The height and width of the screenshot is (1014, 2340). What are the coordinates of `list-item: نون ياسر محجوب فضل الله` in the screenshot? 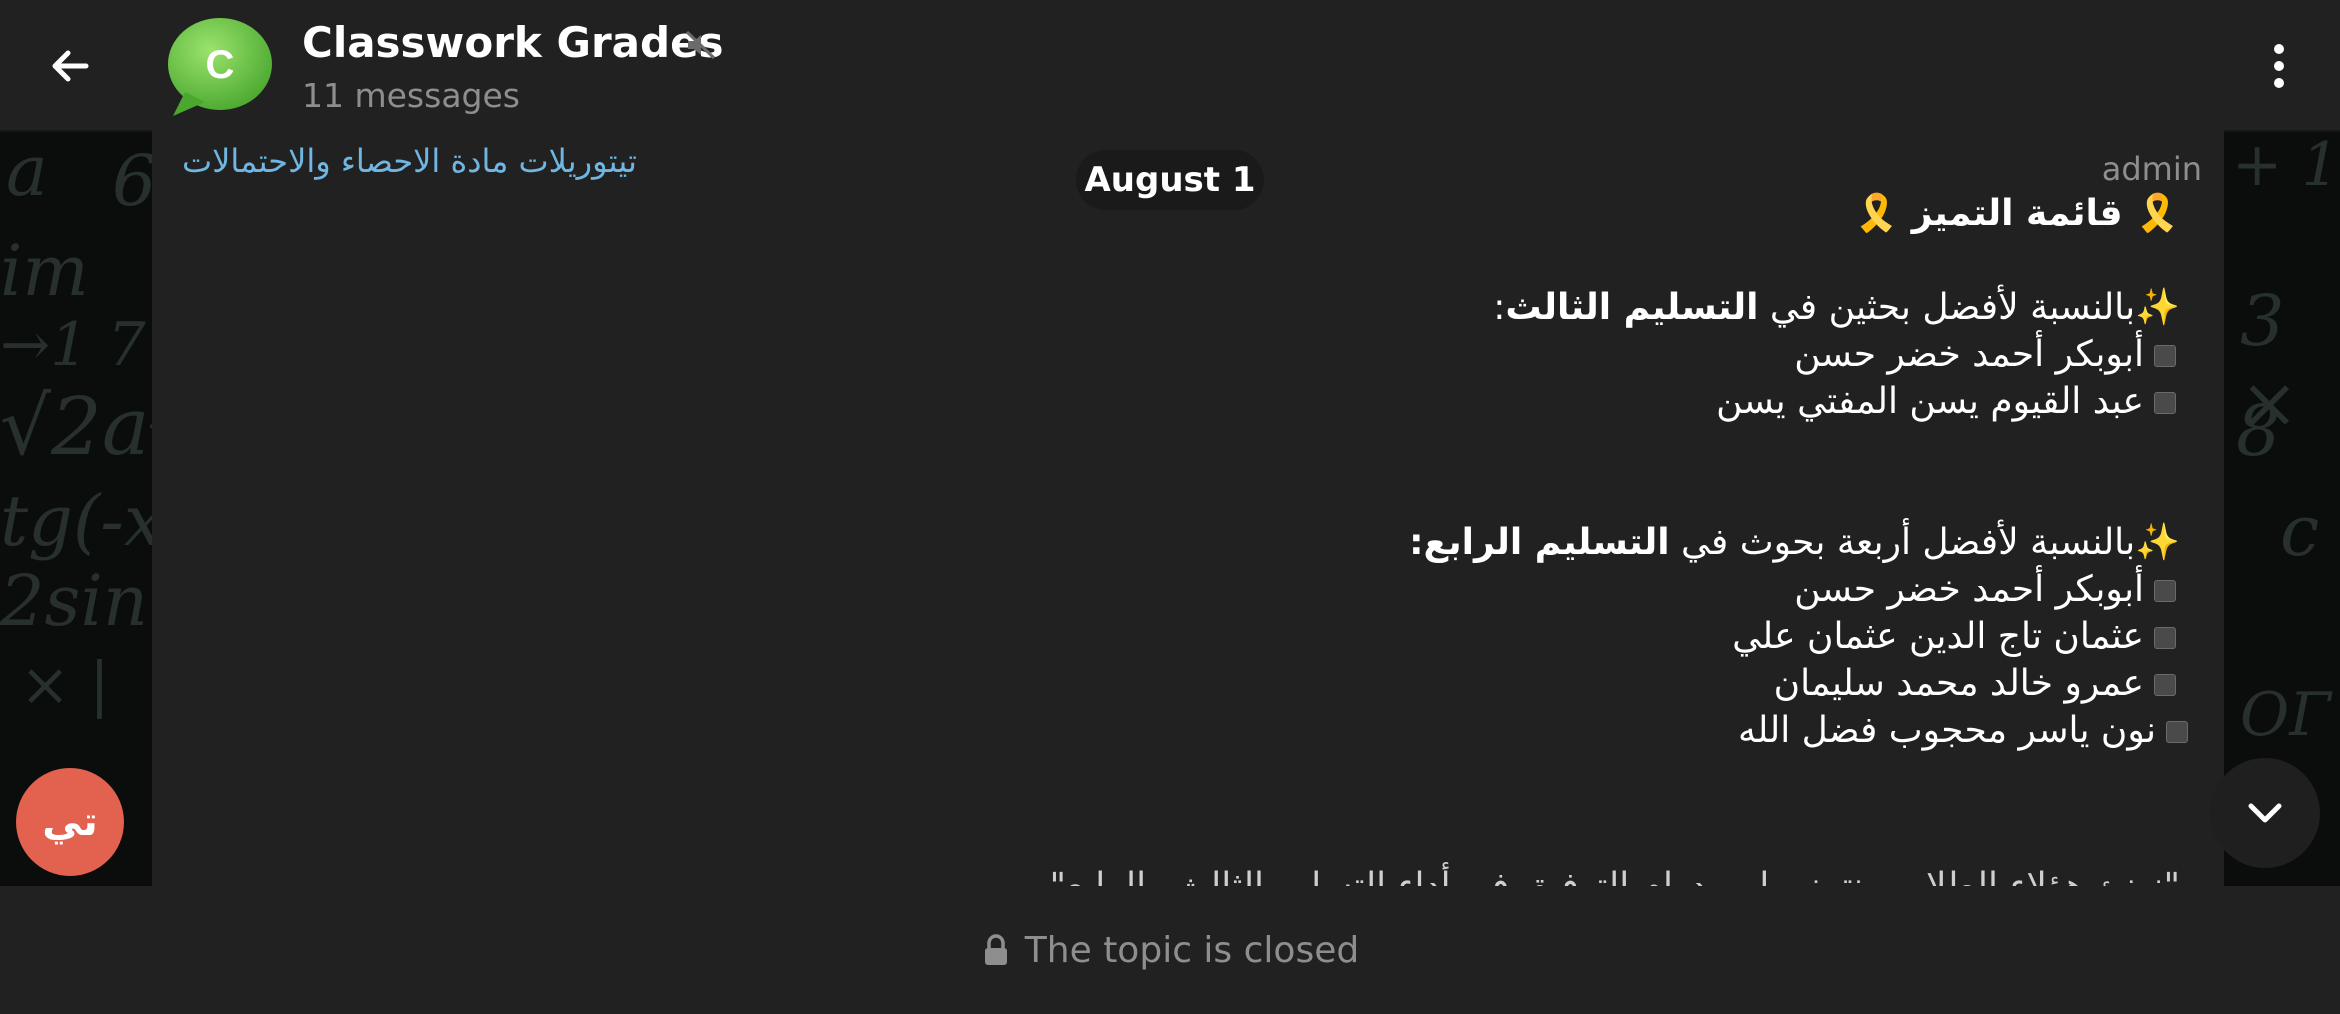 It's located at (1436, 730).